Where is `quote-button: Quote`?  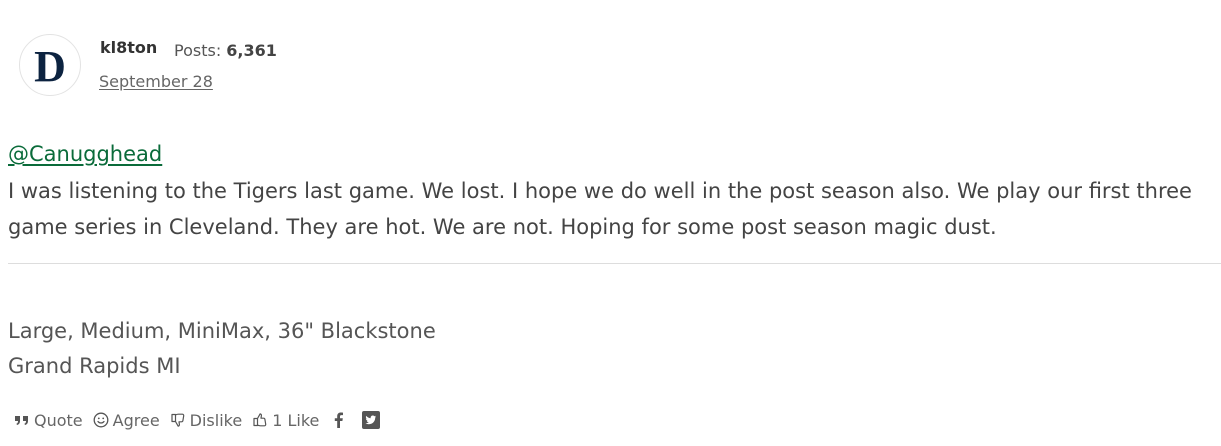
quote-button: Quote is located at coordinates (48, 420).